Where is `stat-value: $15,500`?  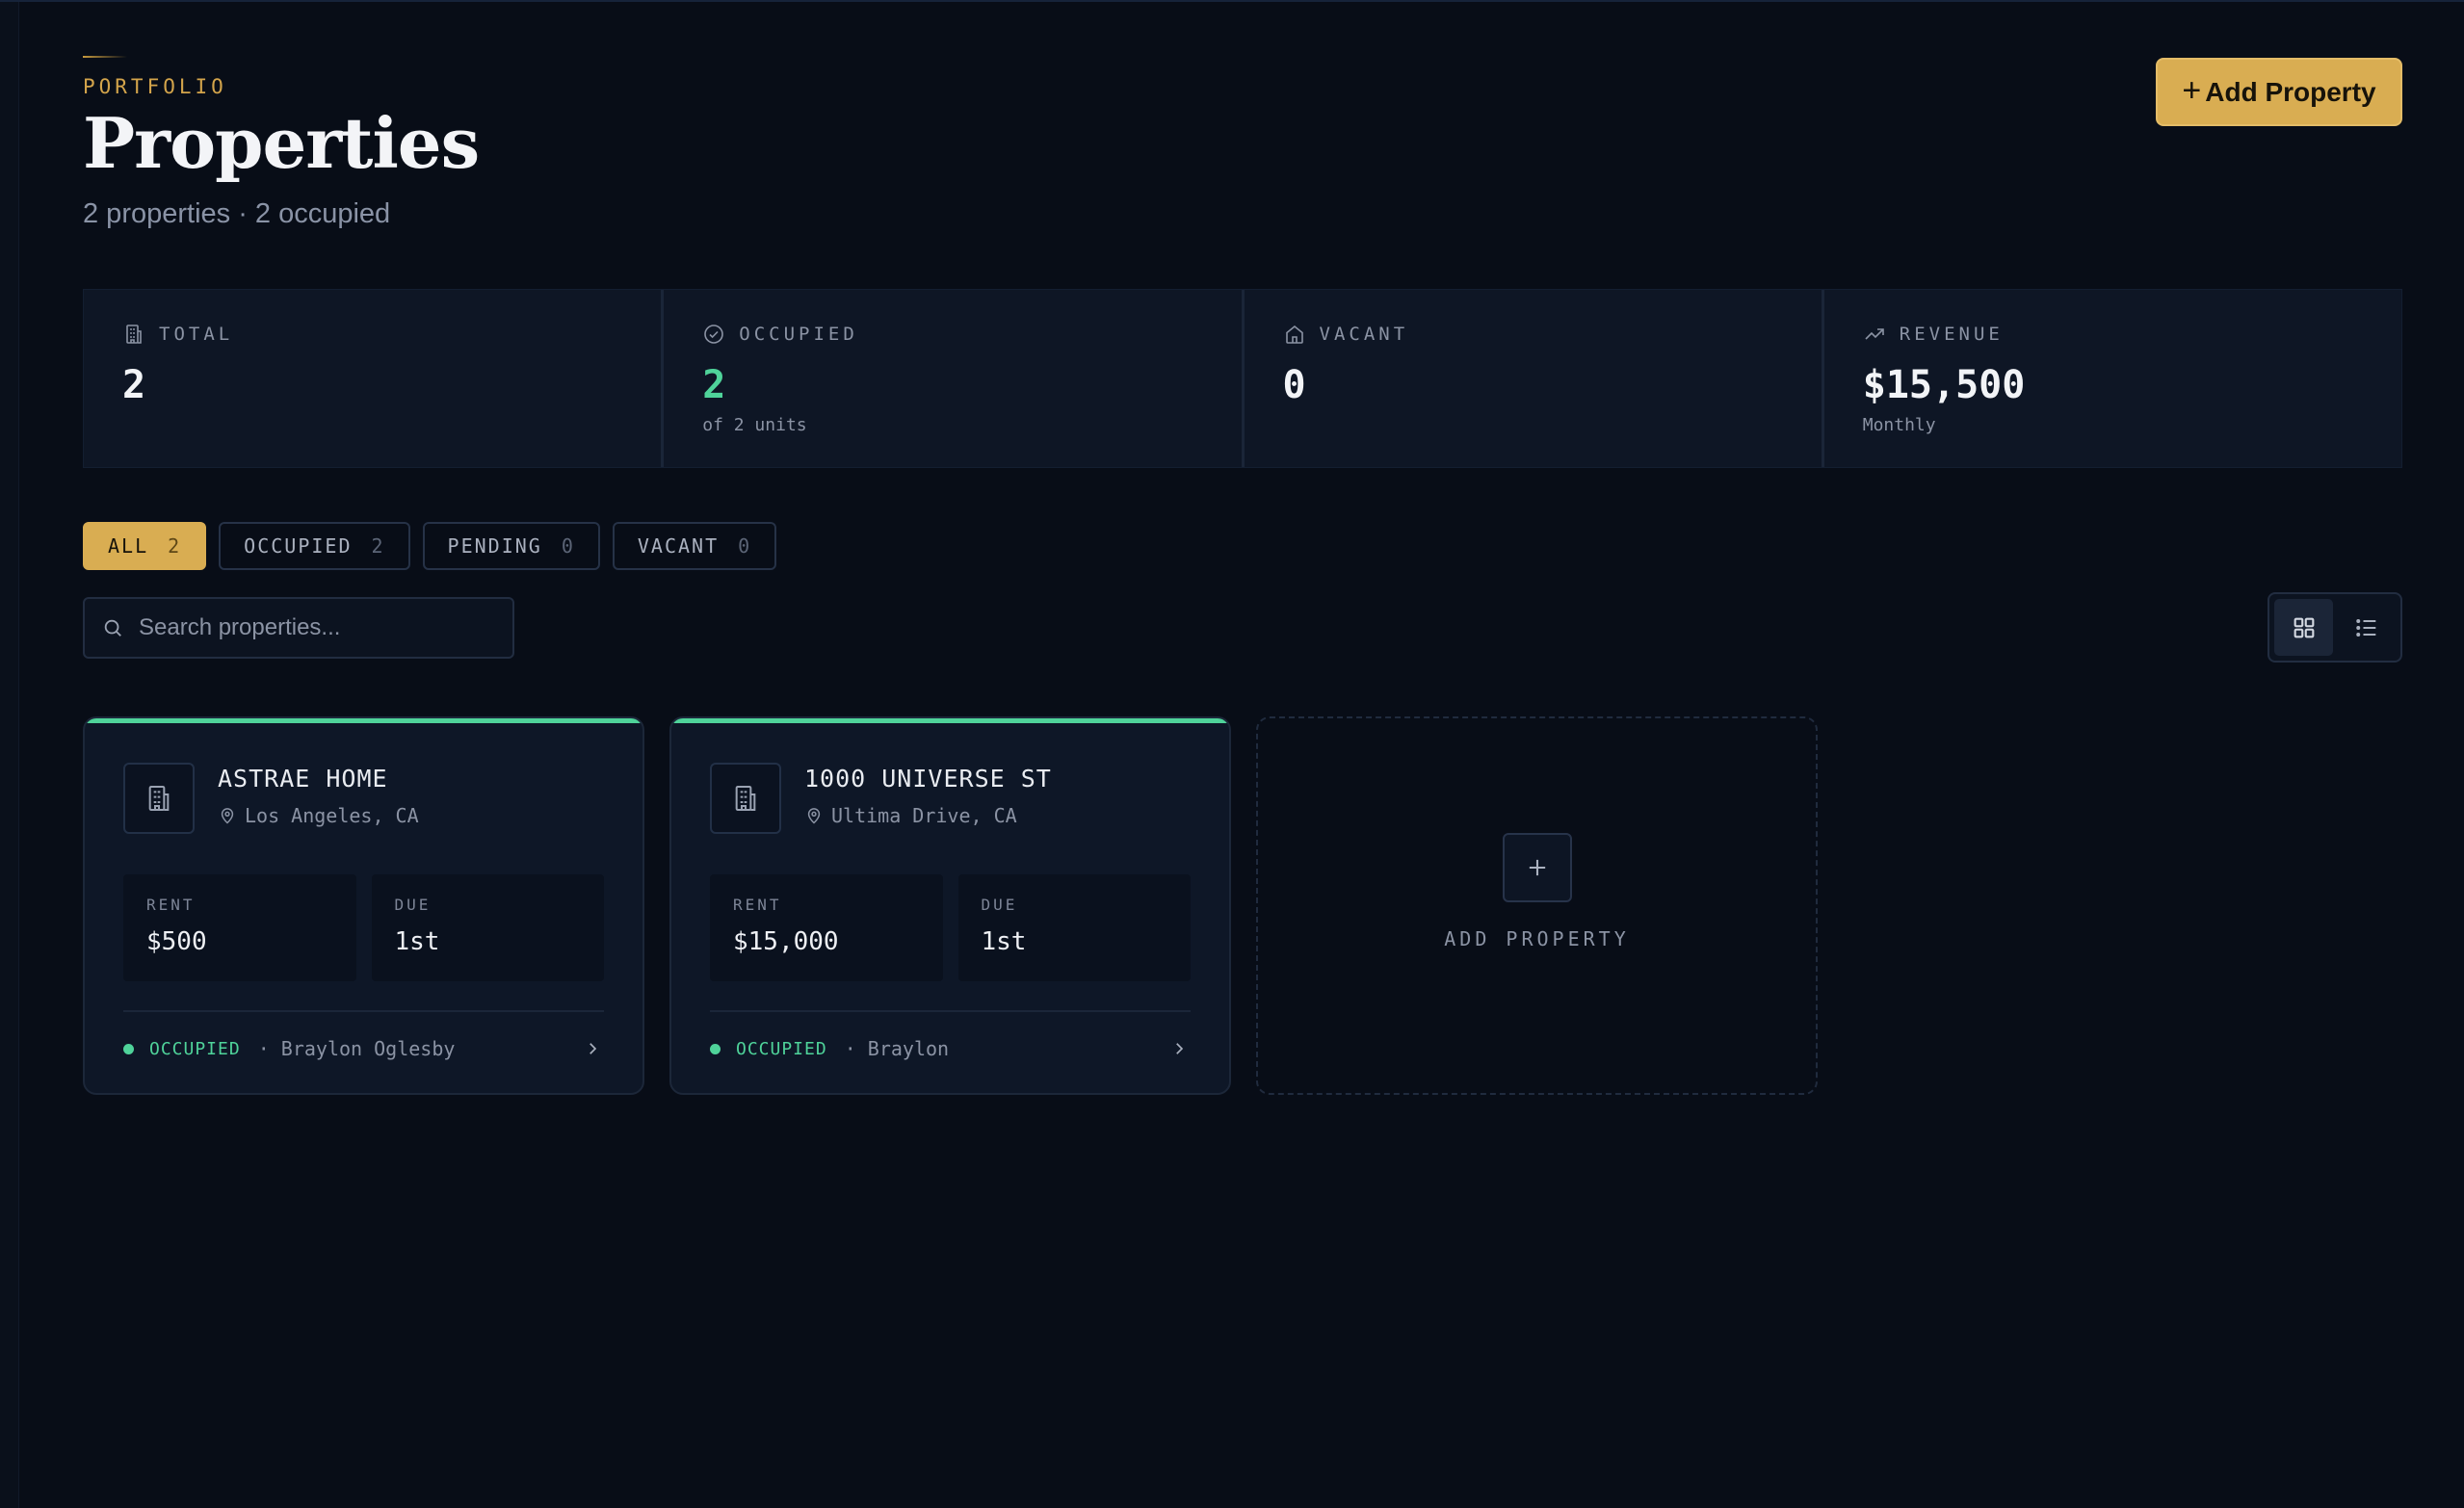 stat-value: $15,500 is located at coordinates (1944, 385).